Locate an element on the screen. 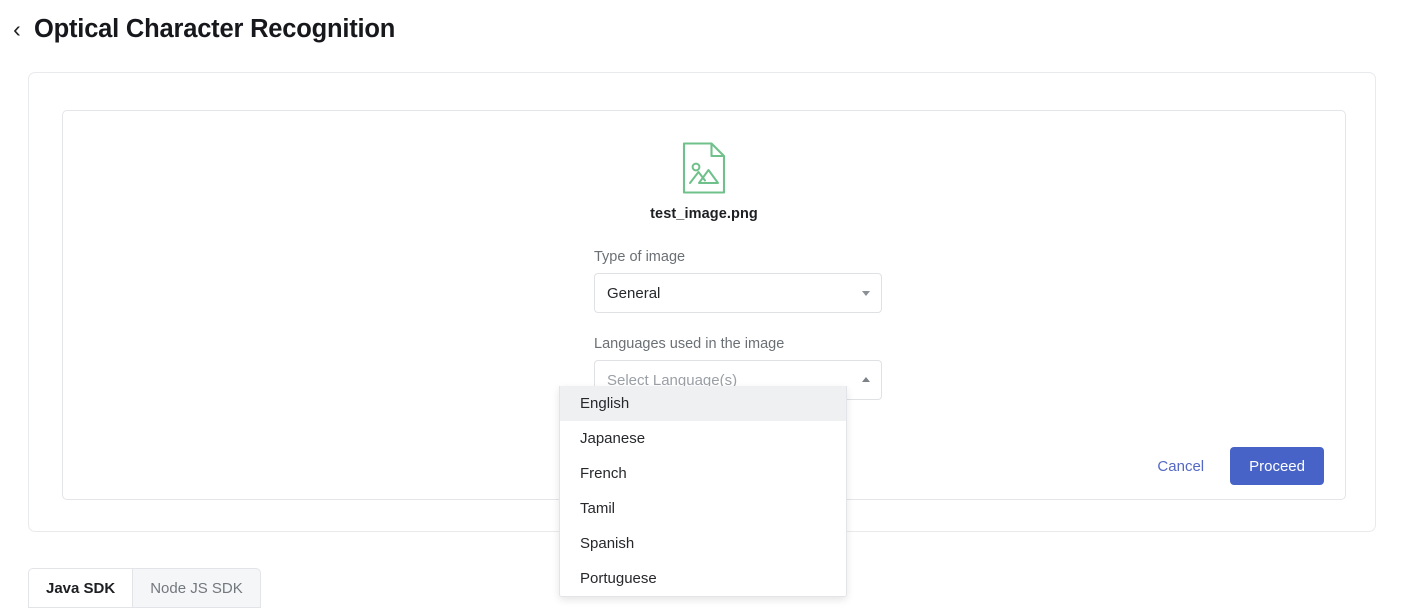  file-preview: test_image.png is located at coordinates (704, 181).